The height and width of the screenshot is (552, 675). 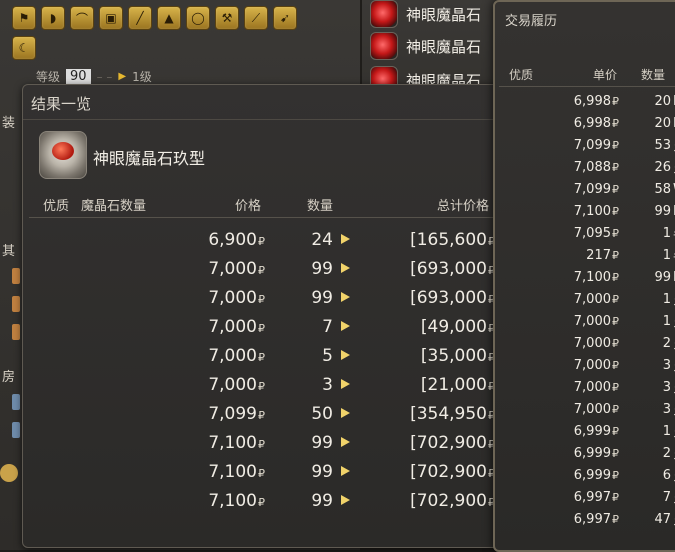 I want to click on listing-row: 7,000₽ 7 [49,000₽, so click(x=263, y=327).